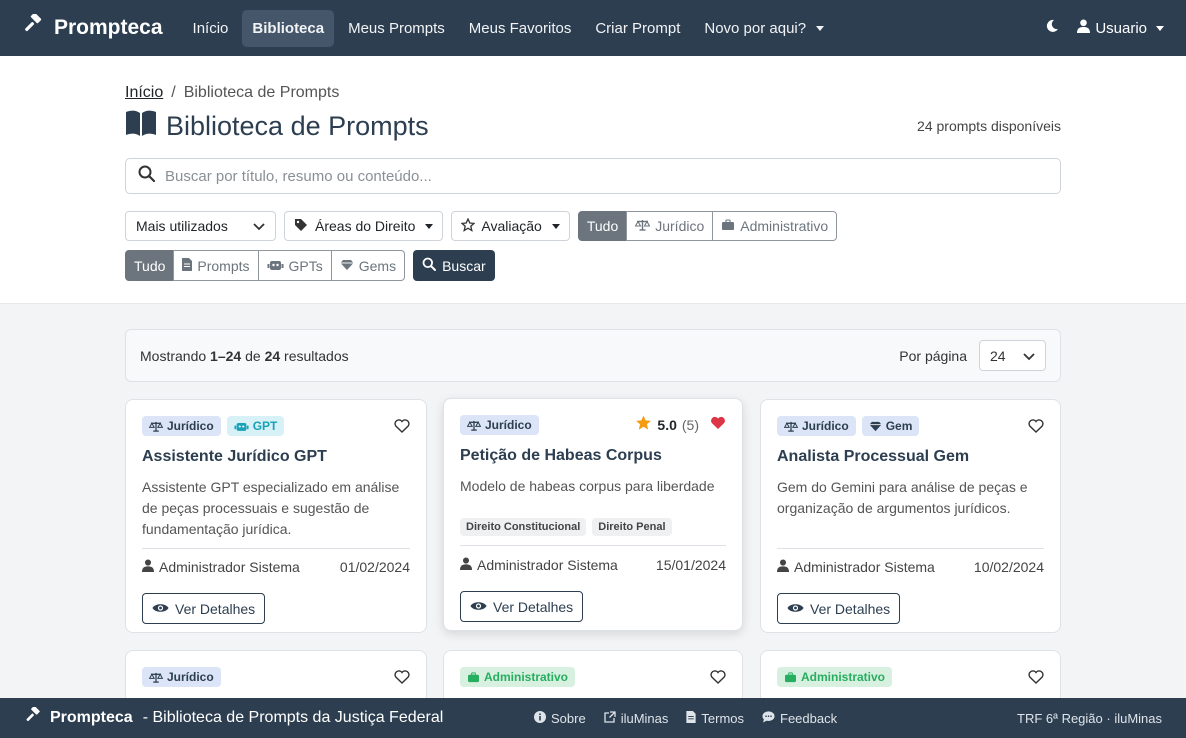  Describe the element at coordinates (718, 424) in the screenshot. I see `heart-filled-icon` at that location.